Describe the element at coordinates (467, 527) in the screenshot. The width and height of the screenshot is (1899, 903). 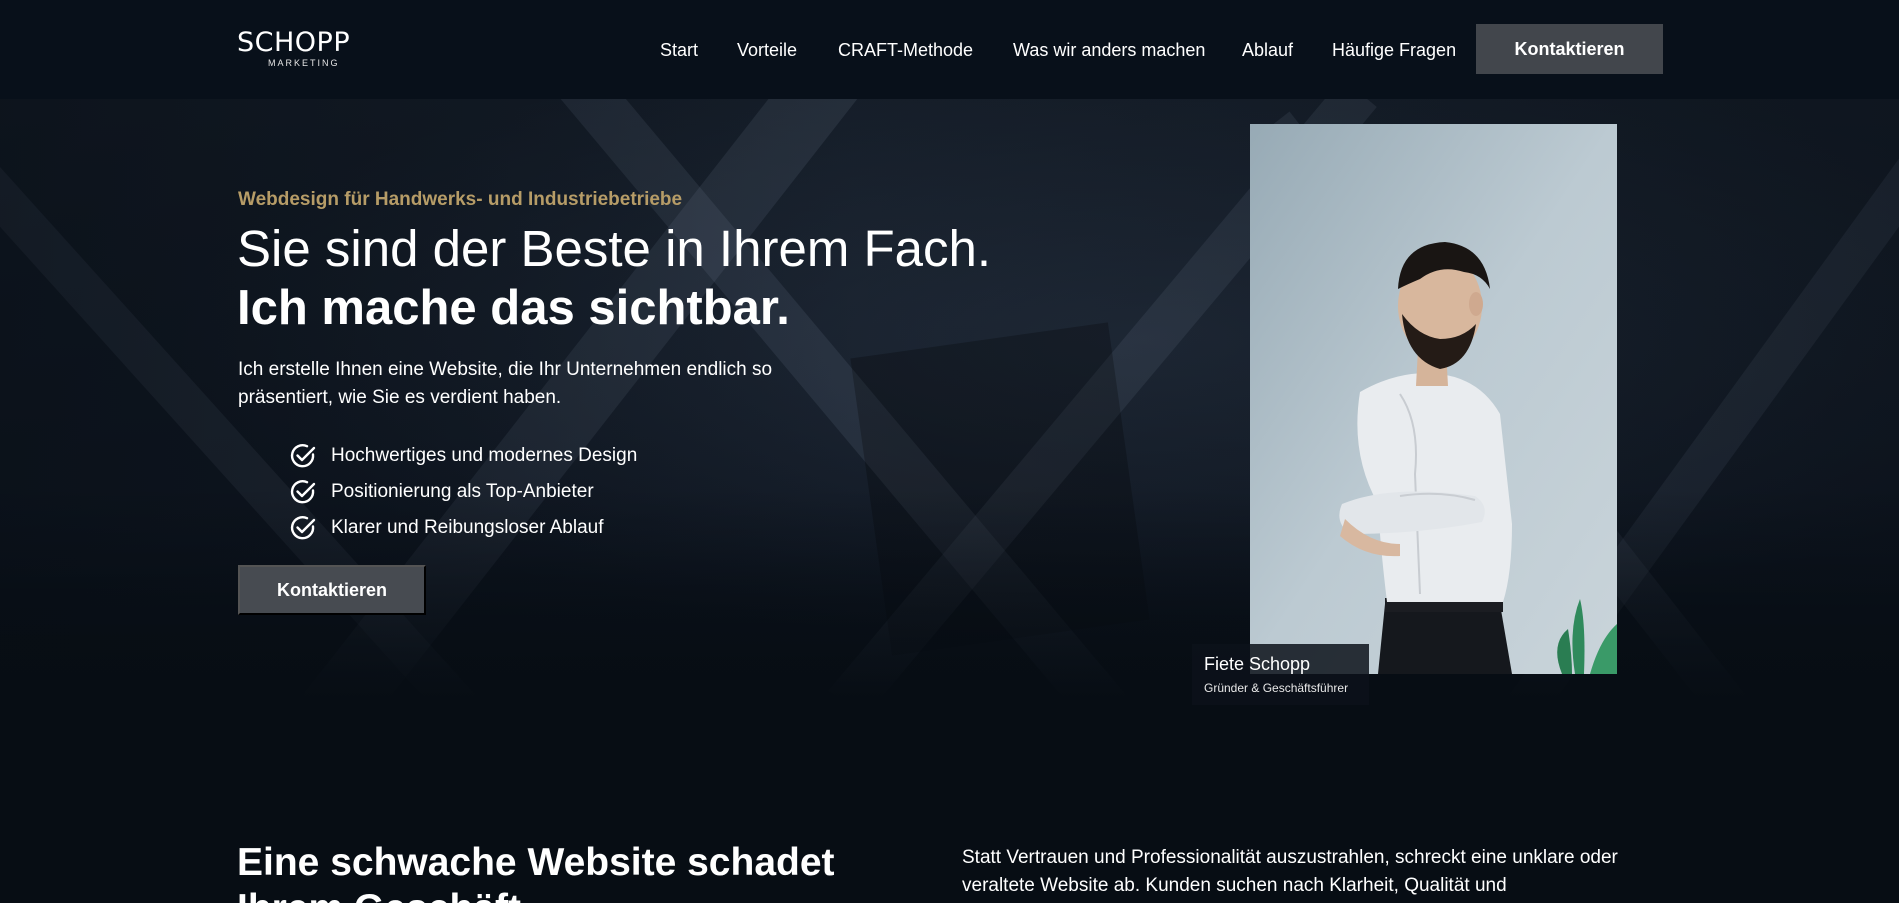
I see `benefit-label: Klarer und Reibungsloser Ablauf` at that location.